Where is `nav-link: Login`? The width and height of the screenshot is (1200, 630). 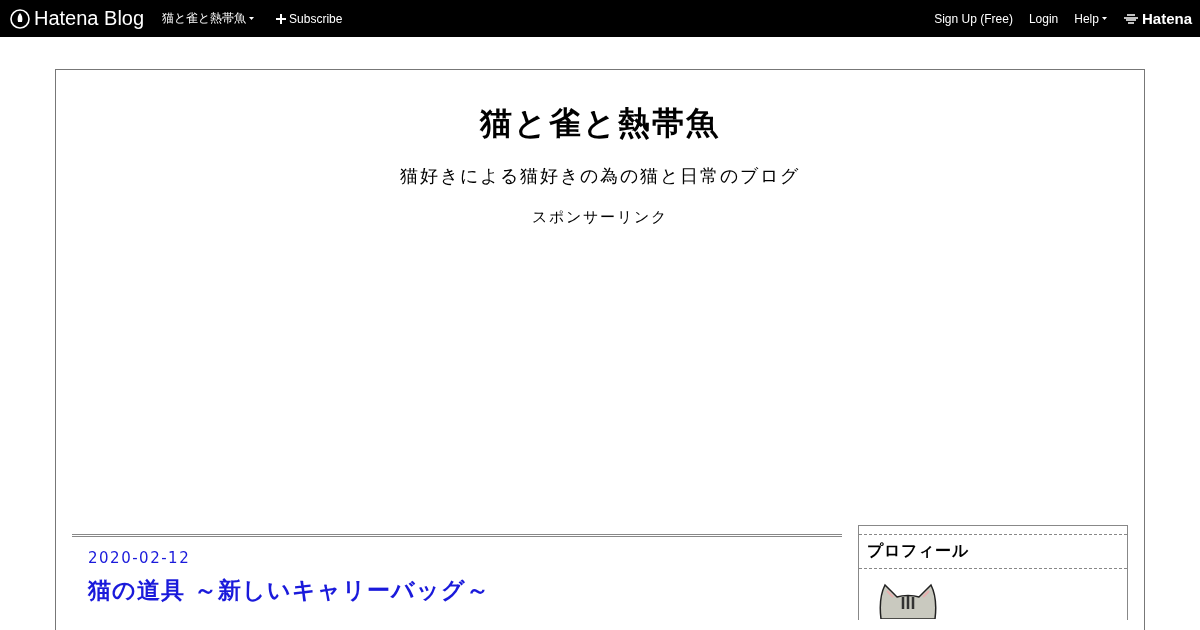 nav-link: Login is located at coordinates (1043, 18).